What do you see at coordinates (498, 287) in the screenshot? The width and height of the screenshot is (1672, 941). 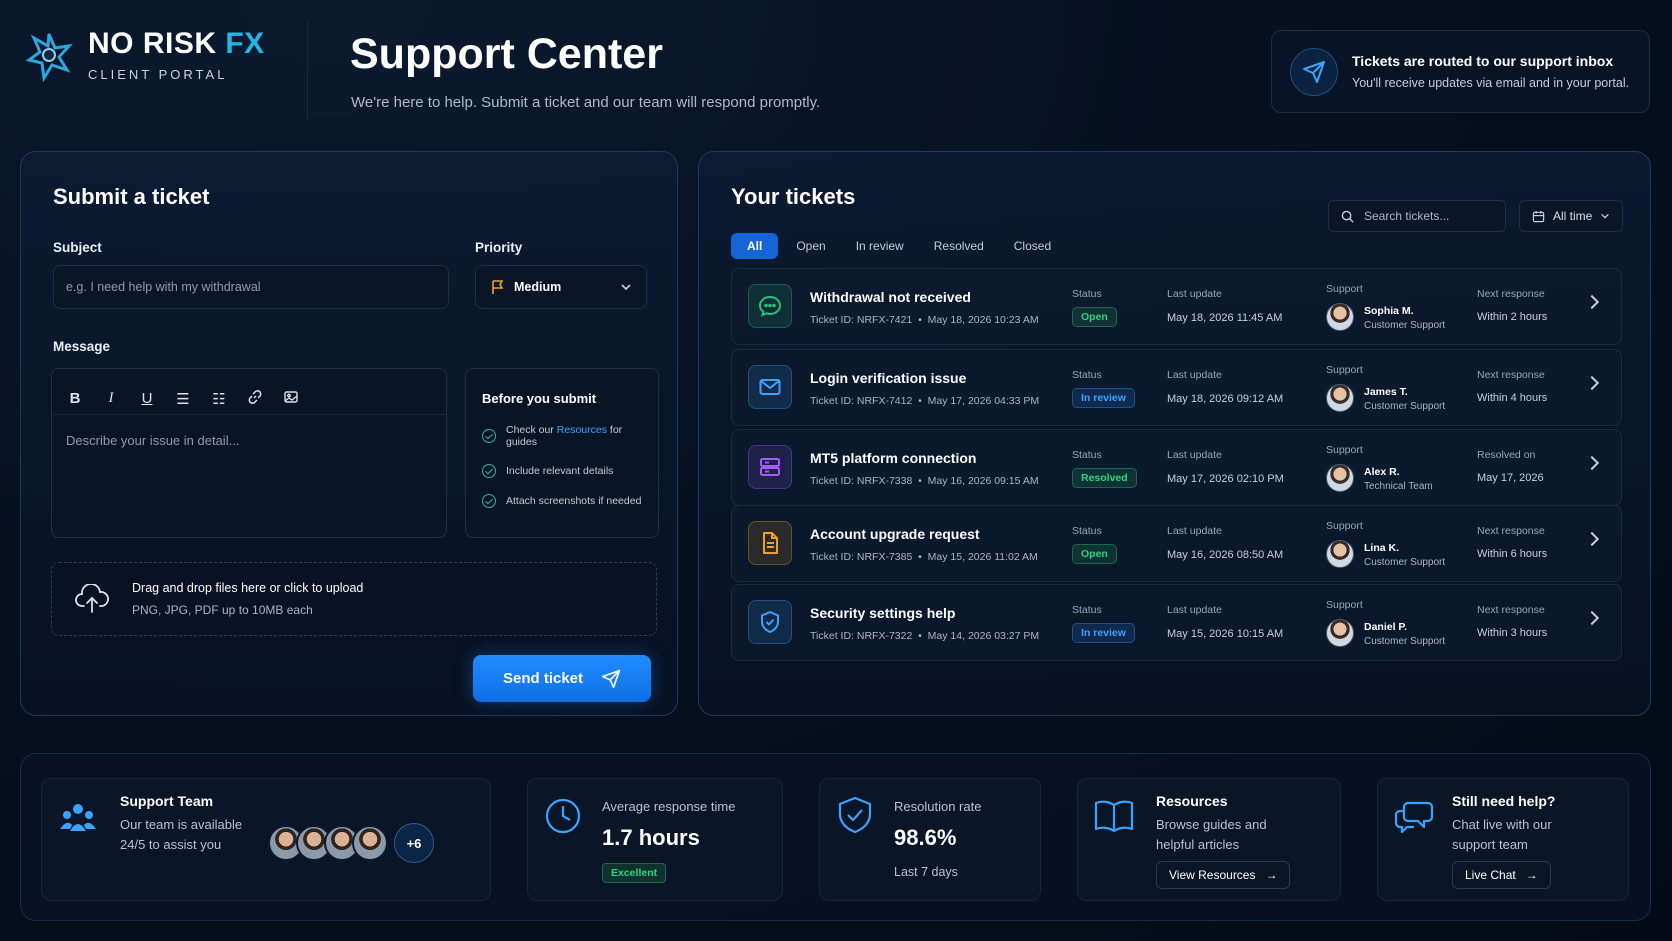 I see `flag-icon` at bounding box center [498, 287].